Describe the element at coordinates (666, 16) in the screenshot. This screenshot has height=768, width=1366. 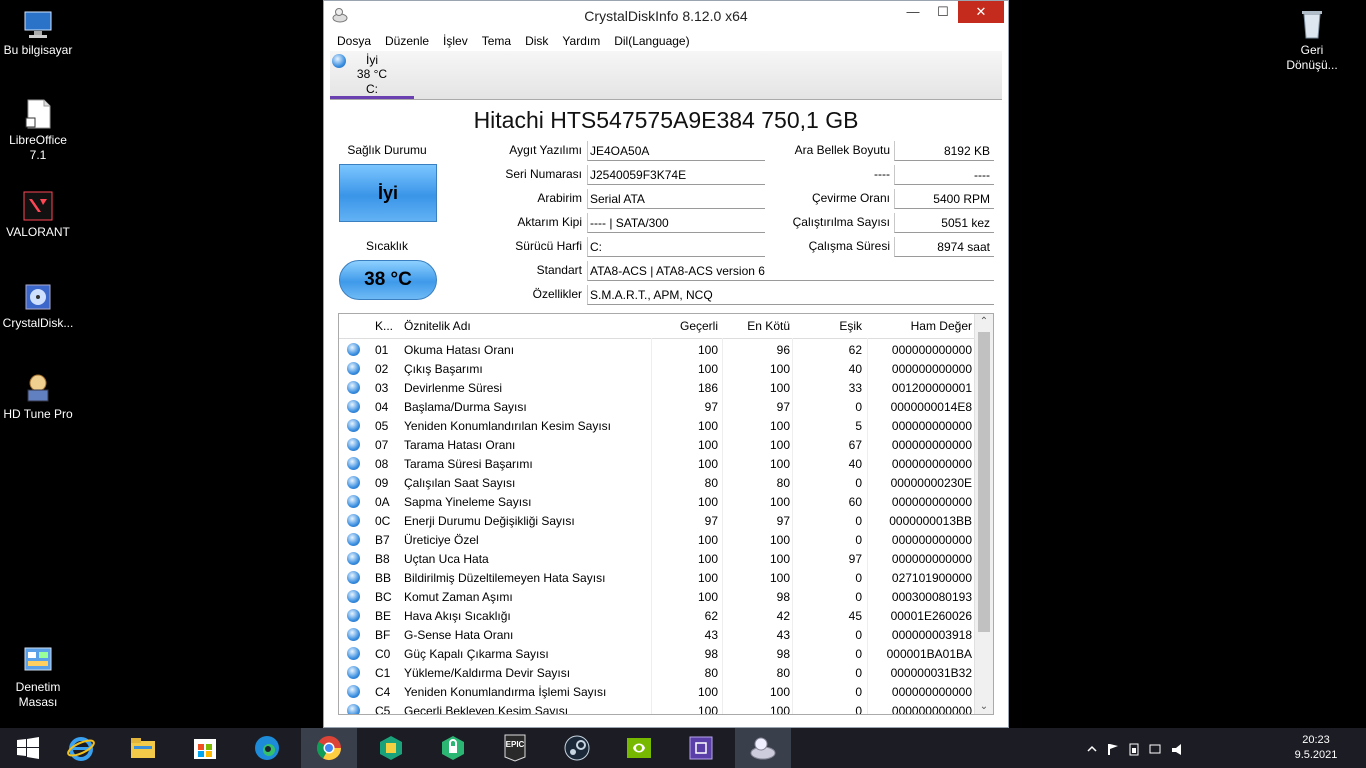
I see `title-bar: CrystalDiskInfo 8.12.0 x64 — ☐ ✕` at that location.